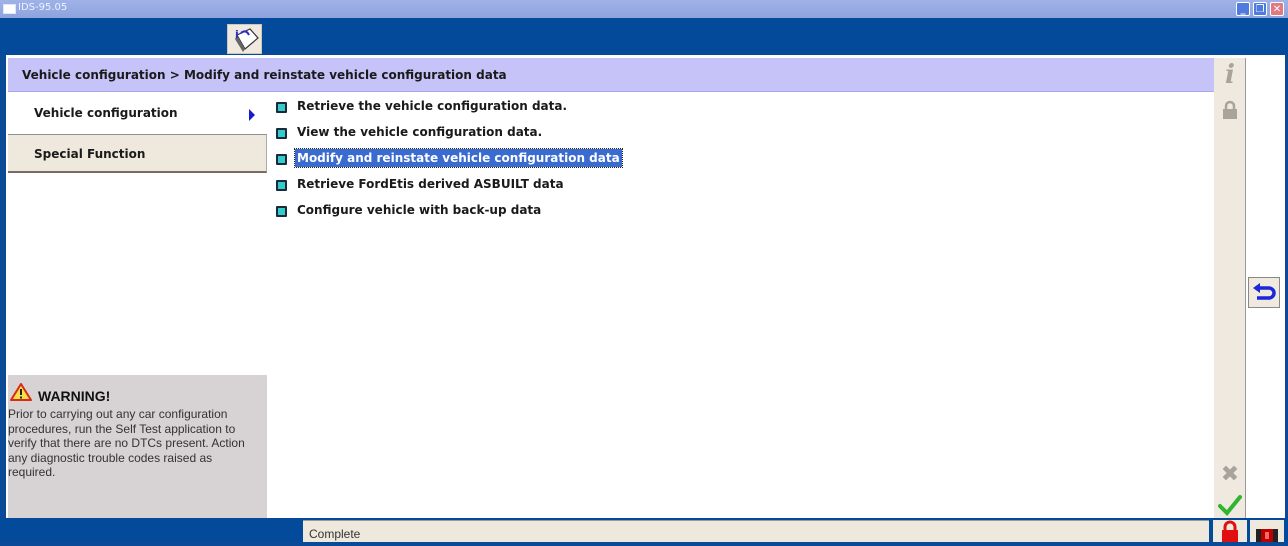 This screenshot has width=1288, height=546. I want to click on back-button, so click(1264, 292).